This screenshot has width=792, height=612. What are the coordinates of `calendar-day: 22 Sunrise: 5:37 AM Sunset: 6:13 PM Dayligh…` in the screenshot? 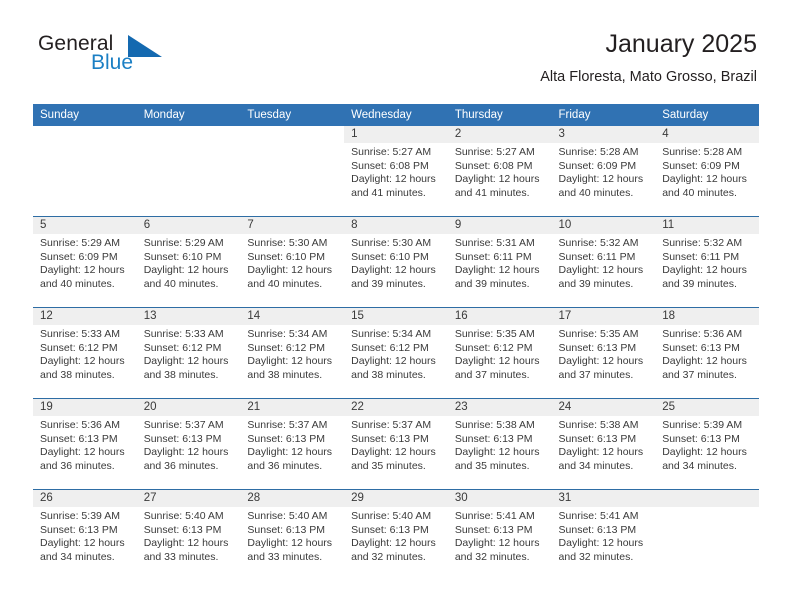 It's located at (396, 444).